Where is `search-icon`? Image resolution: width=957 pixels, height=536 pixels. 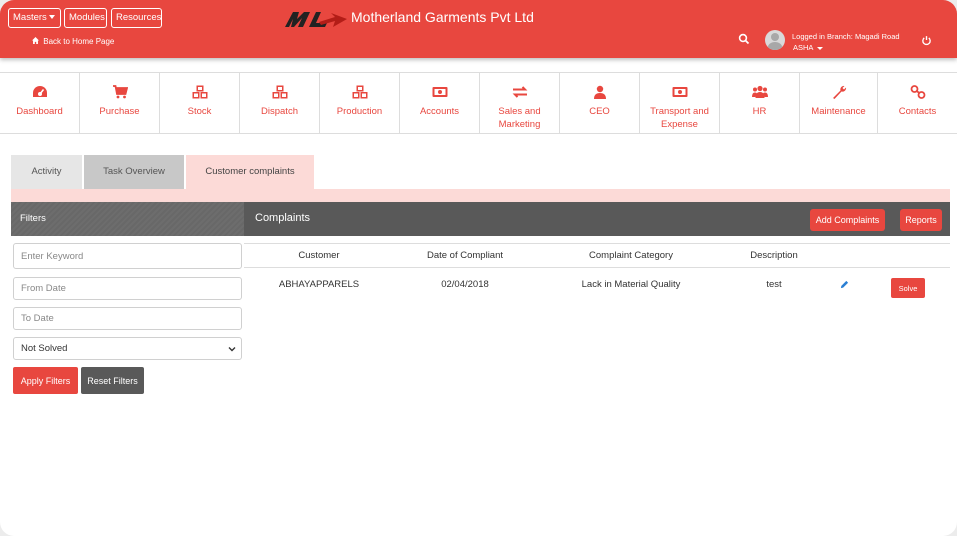
search-icon is located at coordinates (744, 39).